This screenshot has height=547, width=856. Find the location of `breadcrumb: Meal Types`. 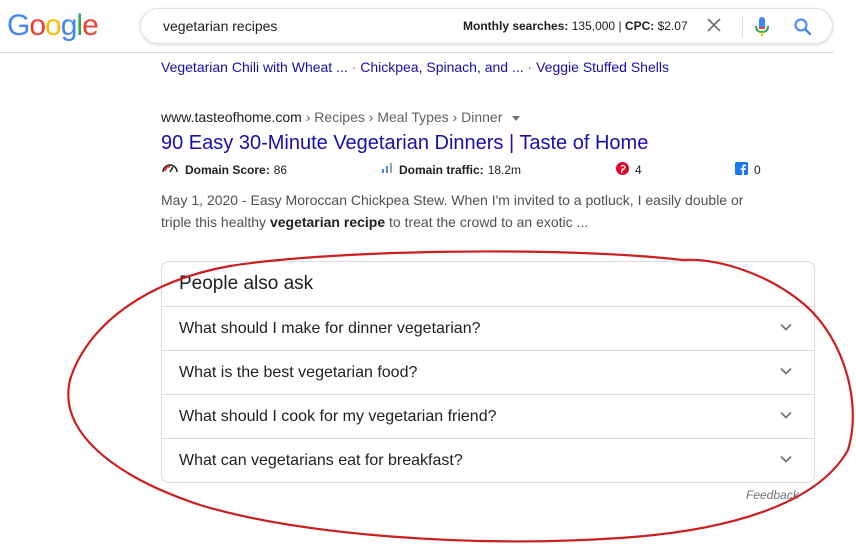

breadcrumb: Meal Types is located at coordinates (413, 117).